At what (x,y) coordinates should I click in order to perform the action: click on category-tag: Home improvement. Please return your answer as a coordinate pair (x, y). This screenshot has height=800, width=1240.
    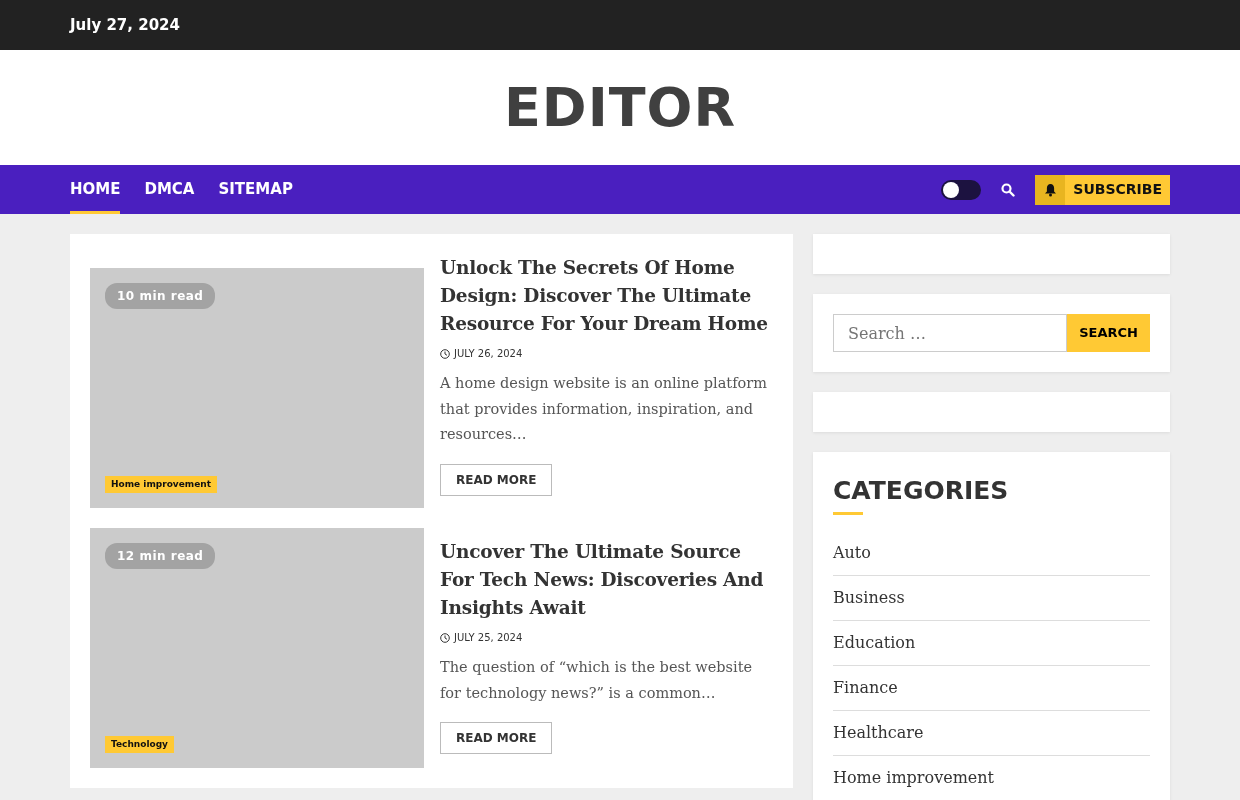
    Looking at the image, I should click on (161, 484).